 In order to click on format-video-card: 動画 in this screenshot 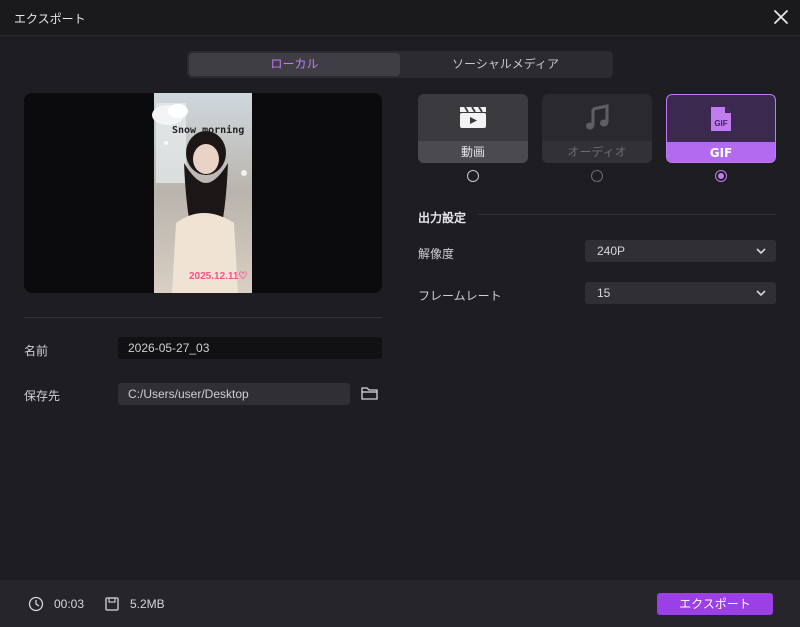, I will do `click(473, 128)`.